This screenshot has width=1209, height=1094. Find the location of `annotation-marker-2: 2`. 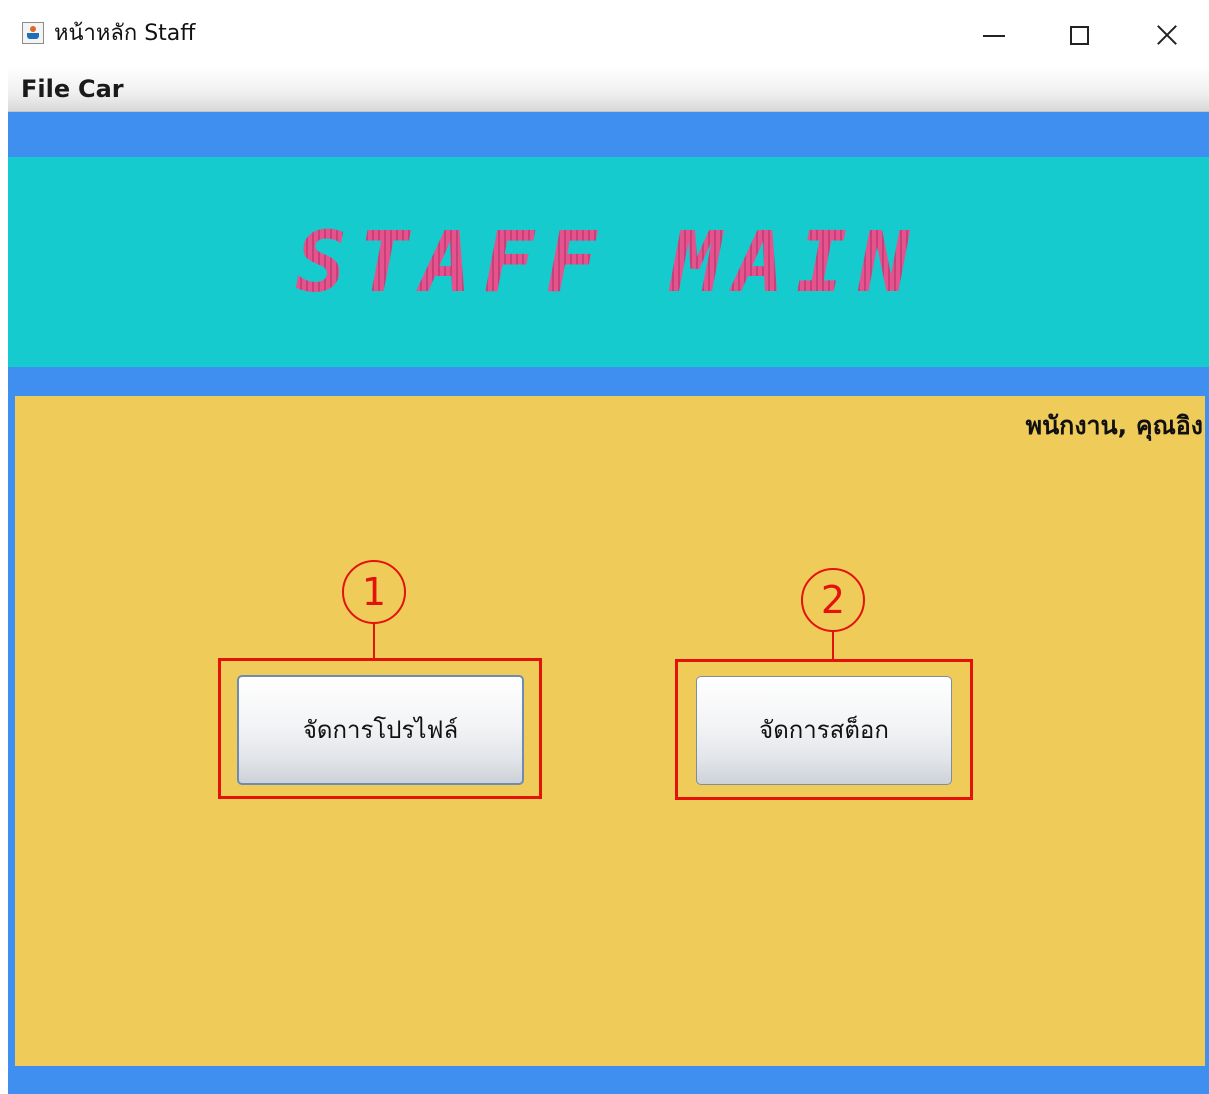

annotation-marker-2: 2 is located at coordinates (833, 600).